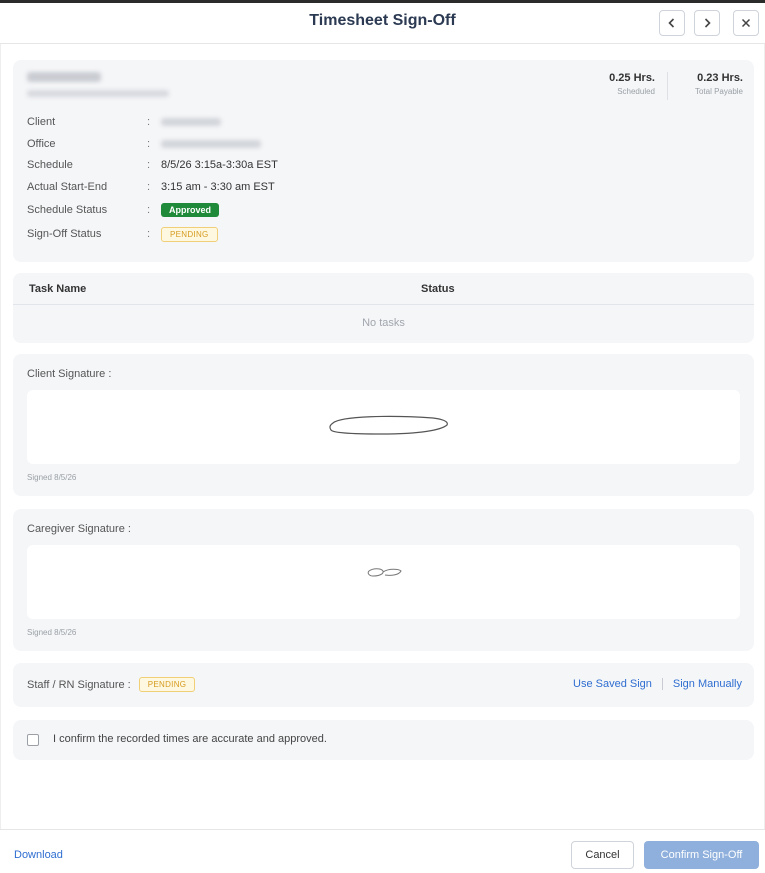  I want to click on no-tasks-message: No tasks, so click(383, 323).